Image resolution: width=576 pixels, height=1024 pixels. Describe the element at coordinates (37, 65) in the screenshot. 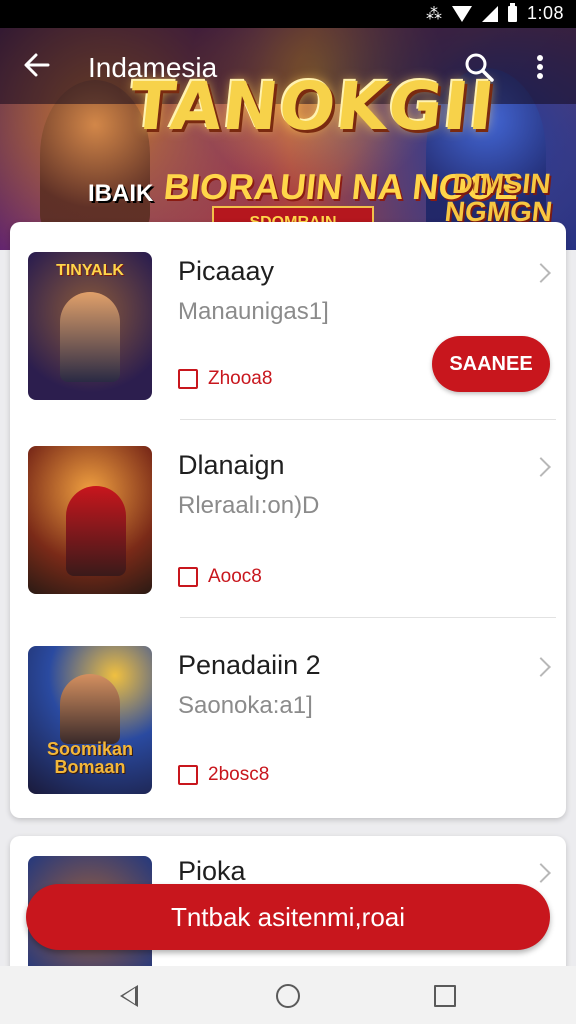

I see `back-arrow-icon` at that location.